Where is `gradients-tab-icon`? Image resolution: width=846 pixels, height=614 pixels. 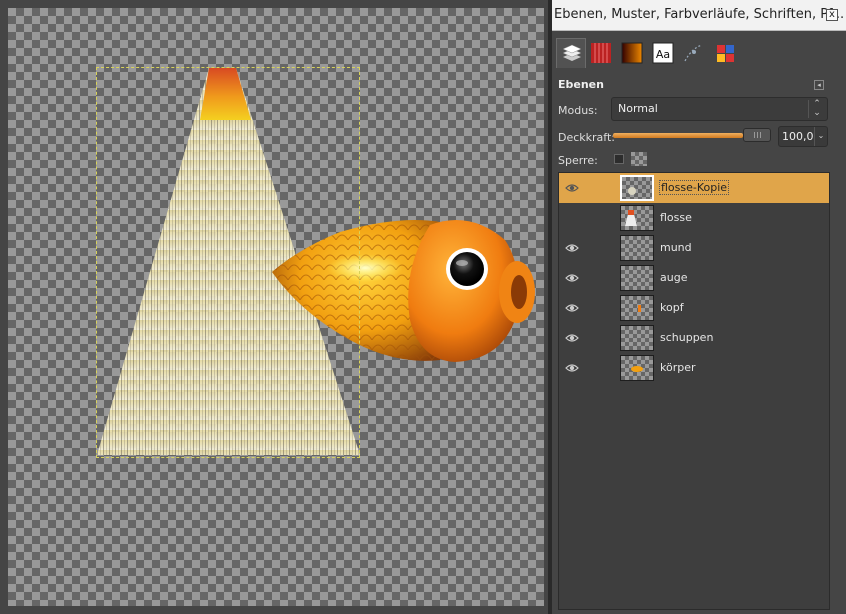
gradients-tab-icon is located at coordinates (633, 53).